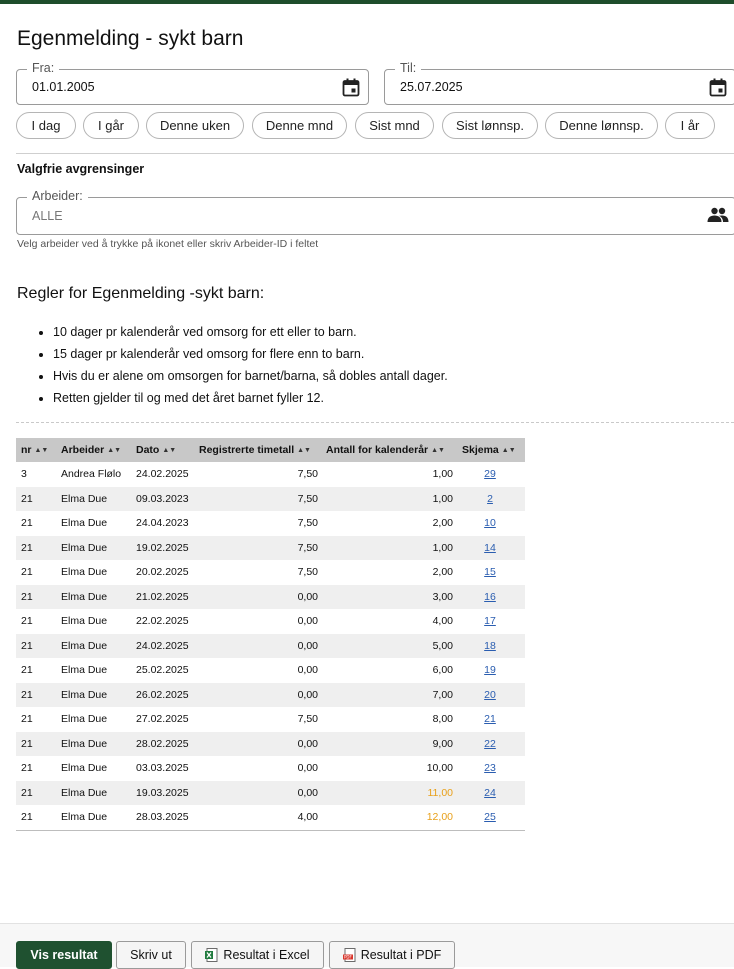 The image size is (734, 969). I want to click on from-date-value: 01.01.2005, so click(63, 87).